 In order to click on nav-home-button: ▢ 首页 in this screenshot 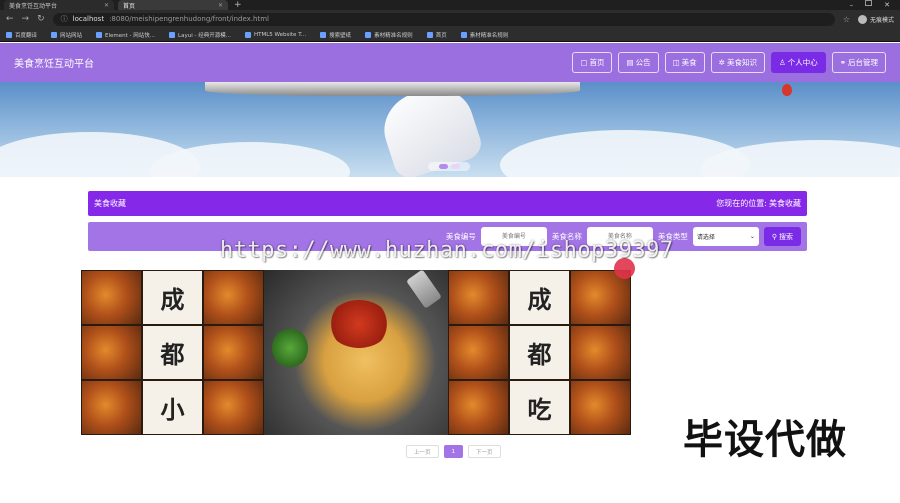, I will do `click(592, 62)`.